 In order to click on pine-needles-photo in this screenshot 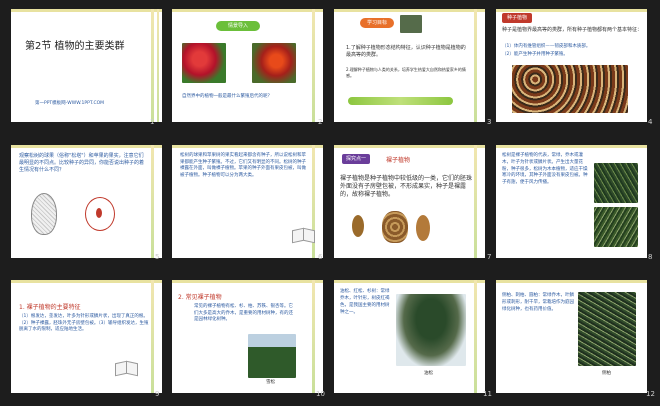, I will do `click(616, 183)`.